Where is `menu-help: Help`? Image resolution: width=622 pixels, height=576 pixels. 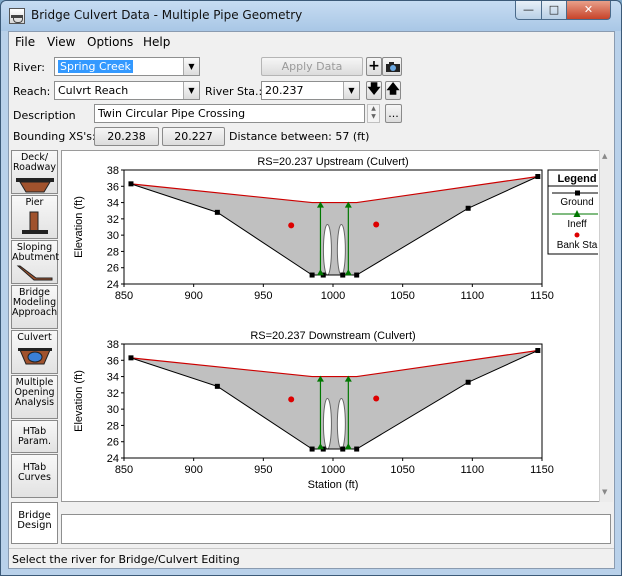 menu-help: Help is located at coordinates (156, 42).